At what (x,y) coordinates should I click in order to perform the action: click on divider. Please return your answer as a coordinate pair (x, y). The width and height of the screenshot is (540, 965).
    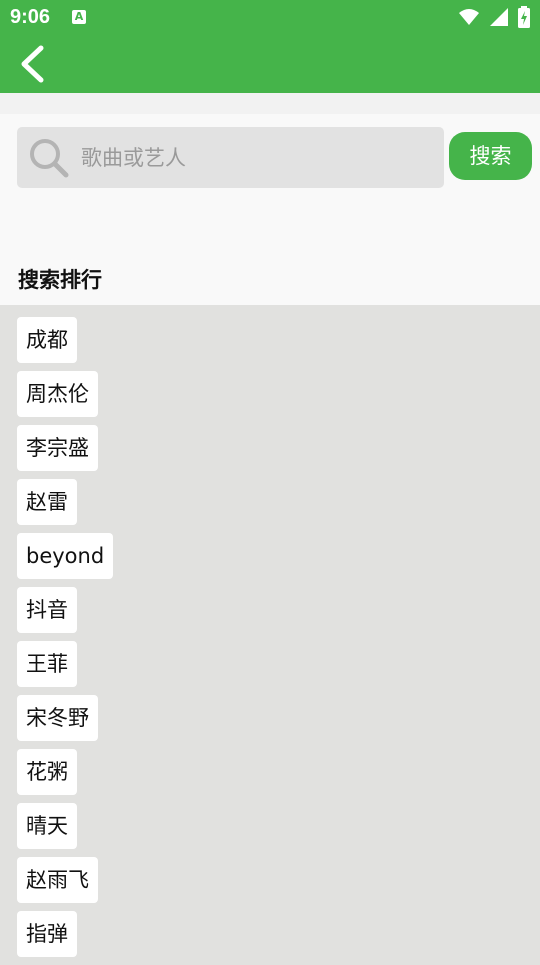
    Looking at the image, I should click on (270, 103).